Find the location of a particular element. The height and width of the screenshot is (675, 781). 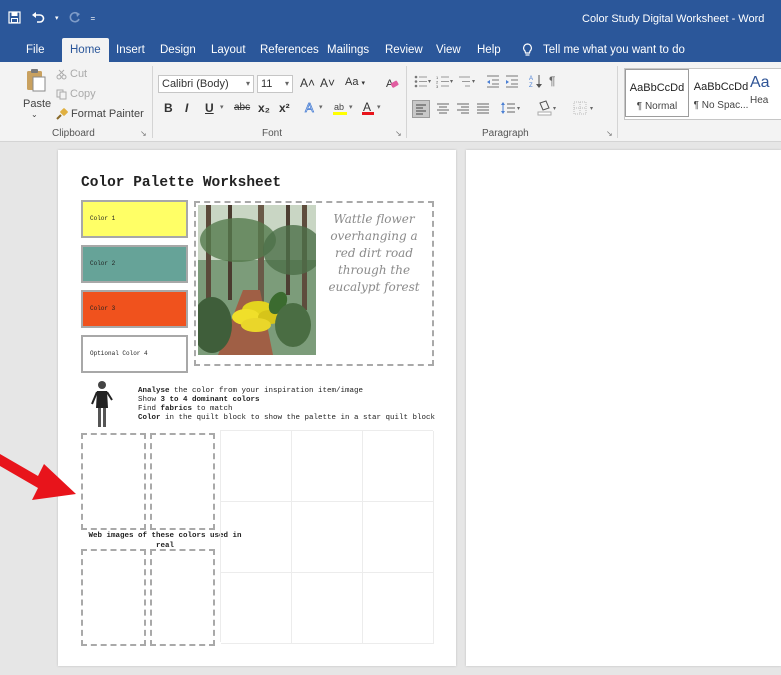

grow-font-button: A˄ is located at coordinates (307, 83).